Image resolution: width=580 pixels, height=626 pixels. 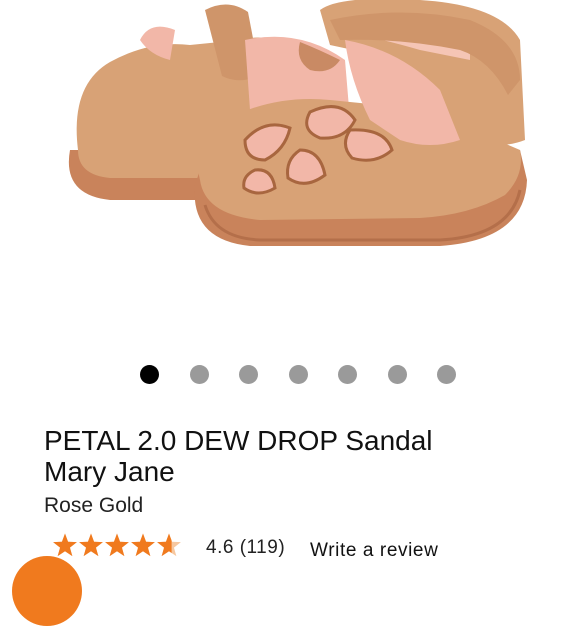 What do you see at coordinates (47, 591) in the screenshot?
I see `chat-bubble-icon` at bounding box center [47, 591].